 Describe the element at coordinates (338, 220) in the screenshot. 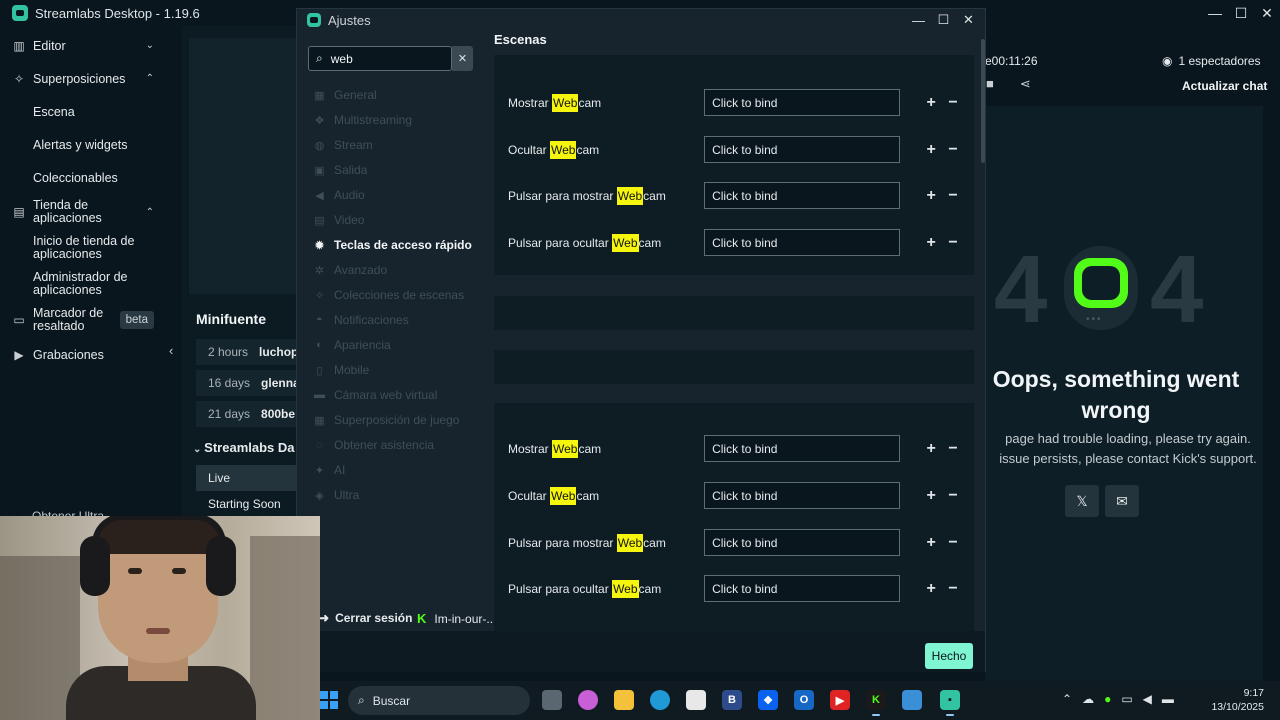

I see `category-video: ▤ Video` at that location.